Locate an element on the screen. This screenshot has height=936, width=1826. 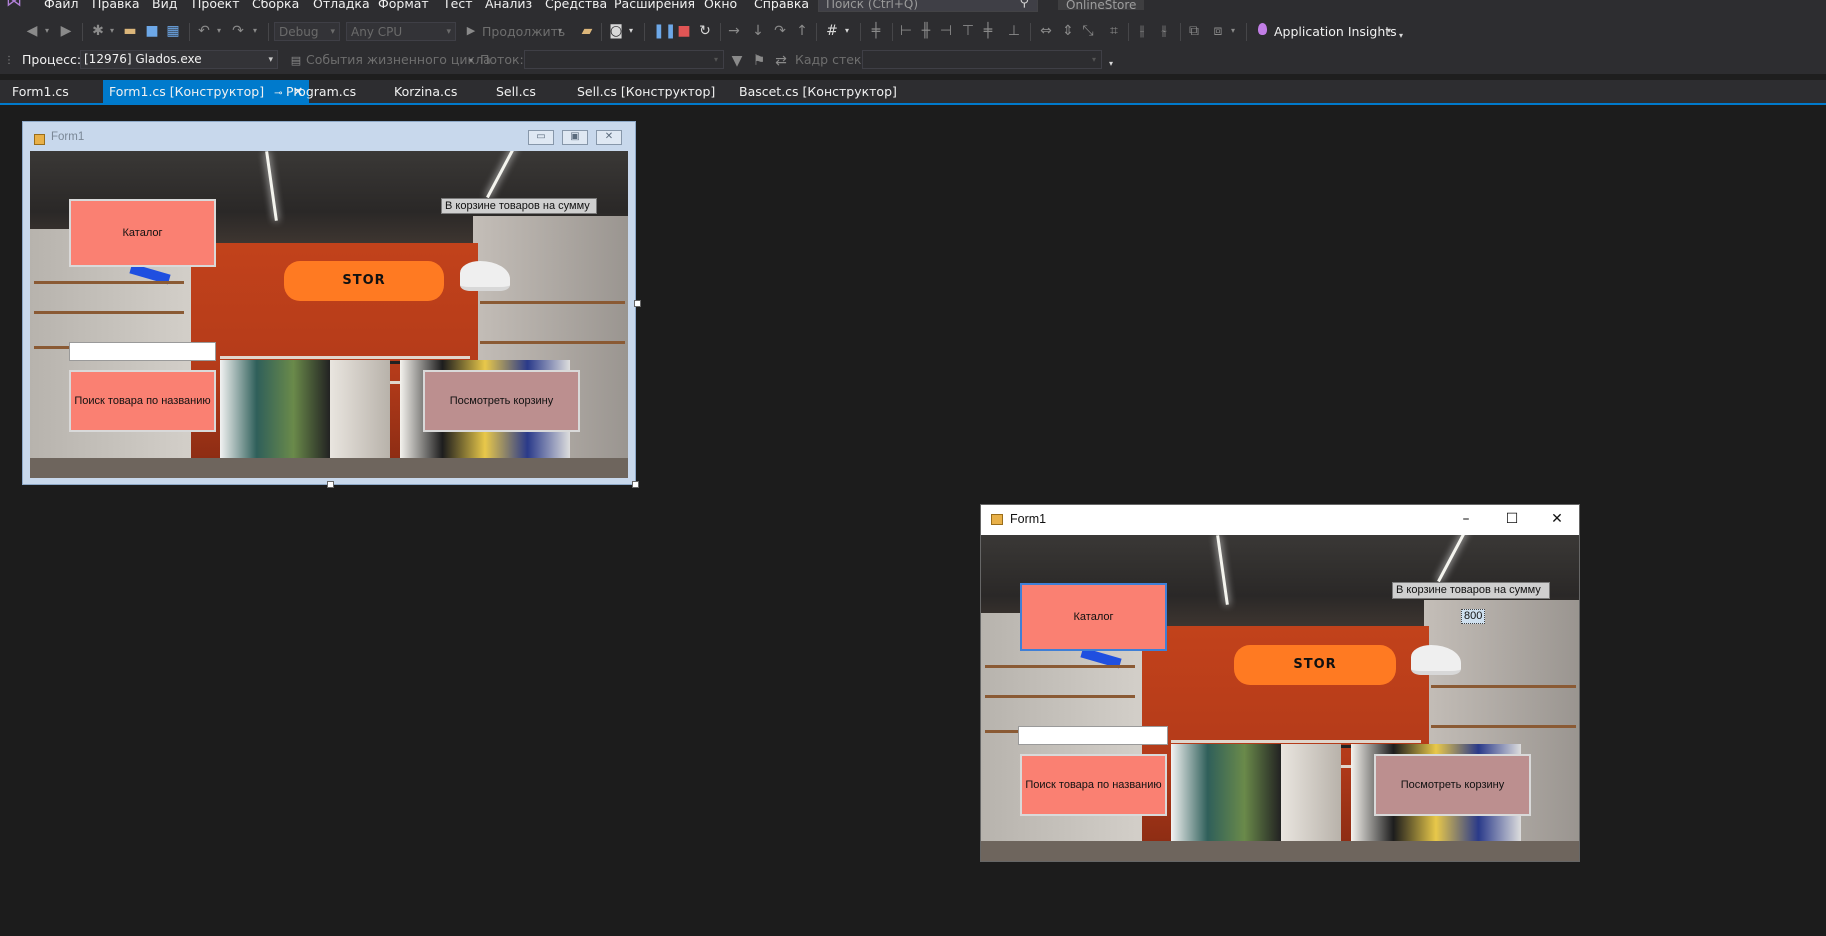
tab-korzina-cs: Korzina.cs is located at coordinates (425, 91).